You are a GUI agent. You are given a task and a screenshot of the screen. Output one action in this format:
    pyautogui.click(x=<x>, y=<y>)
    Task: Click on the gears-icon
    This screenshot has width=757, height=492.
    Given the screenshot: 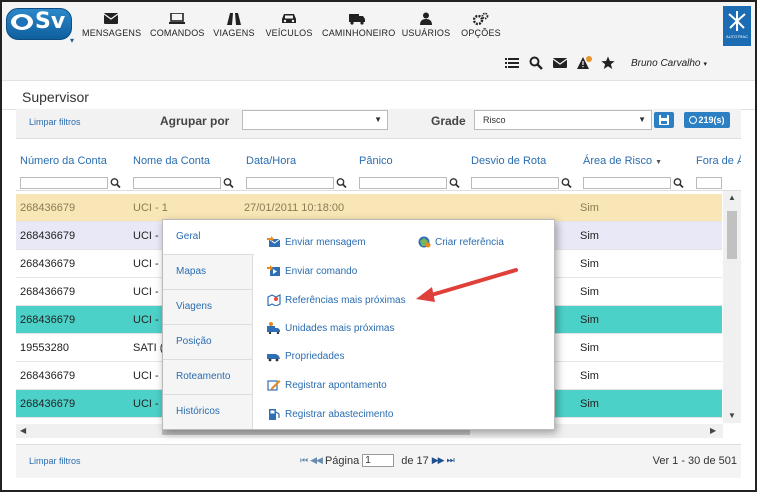 What is the action you would take?
    pyautogui.click(x=481, y=19)
    